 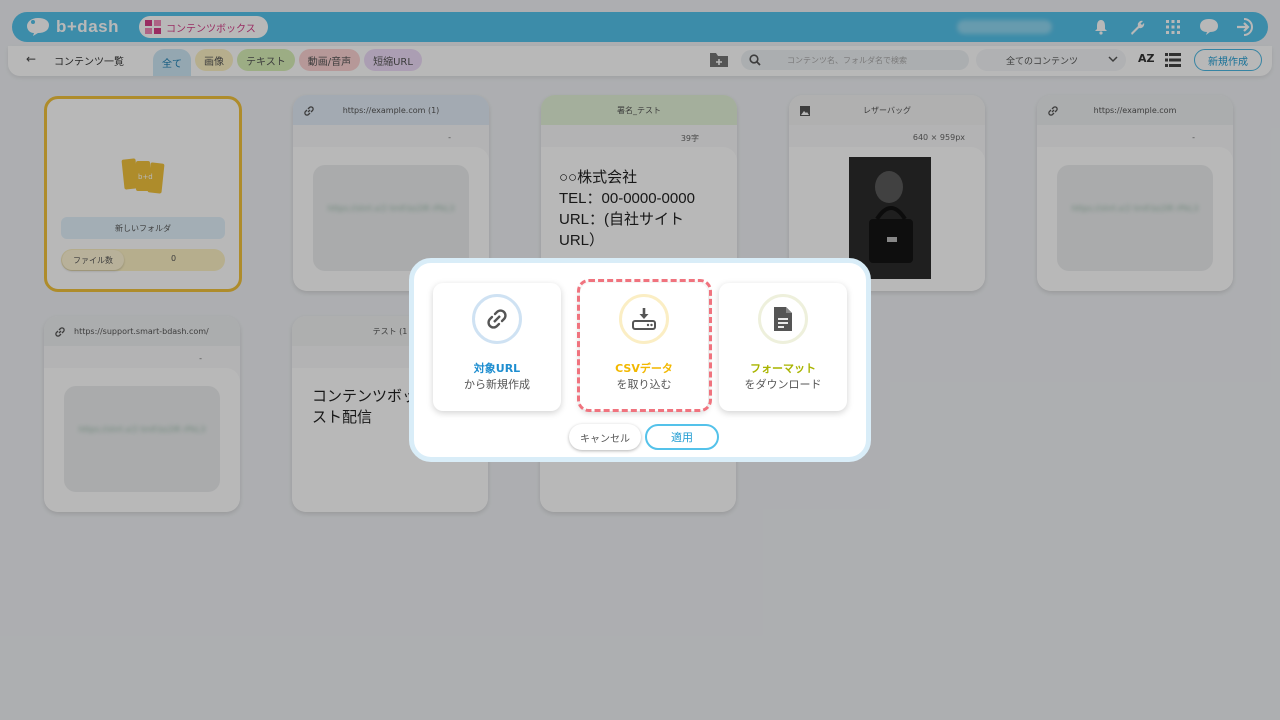 I want to click on option-download-format: フォーマット をダウンロード, so click(x=783, y=347).